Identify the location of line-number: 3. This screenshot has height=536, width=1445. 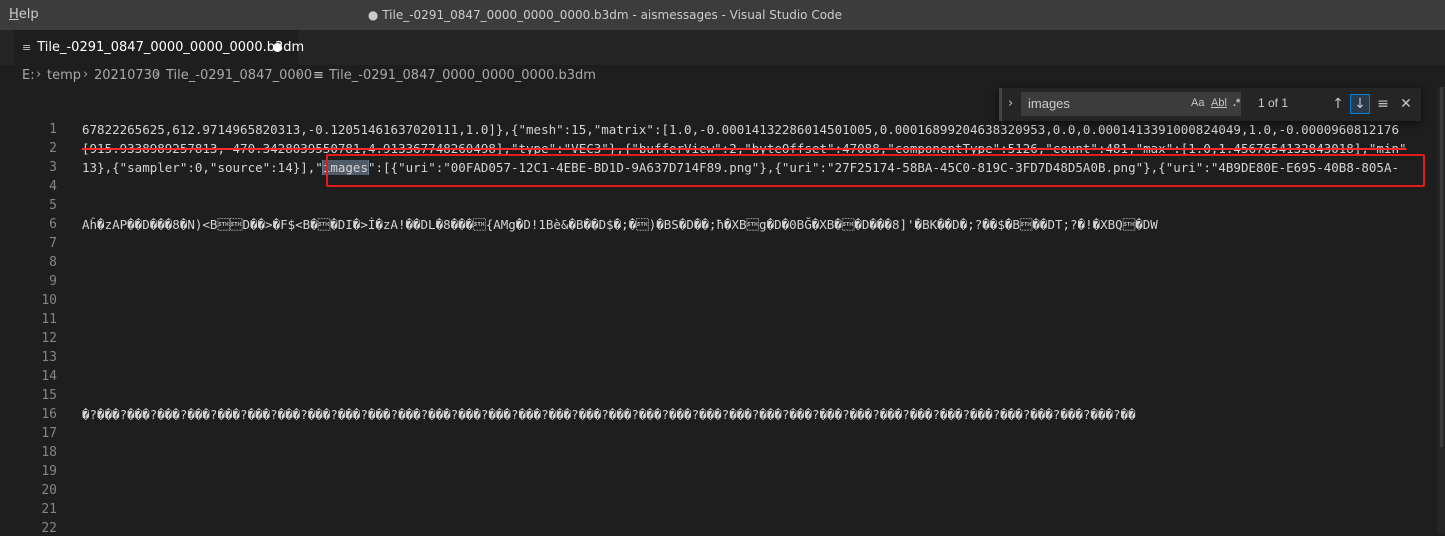
(53, 167).